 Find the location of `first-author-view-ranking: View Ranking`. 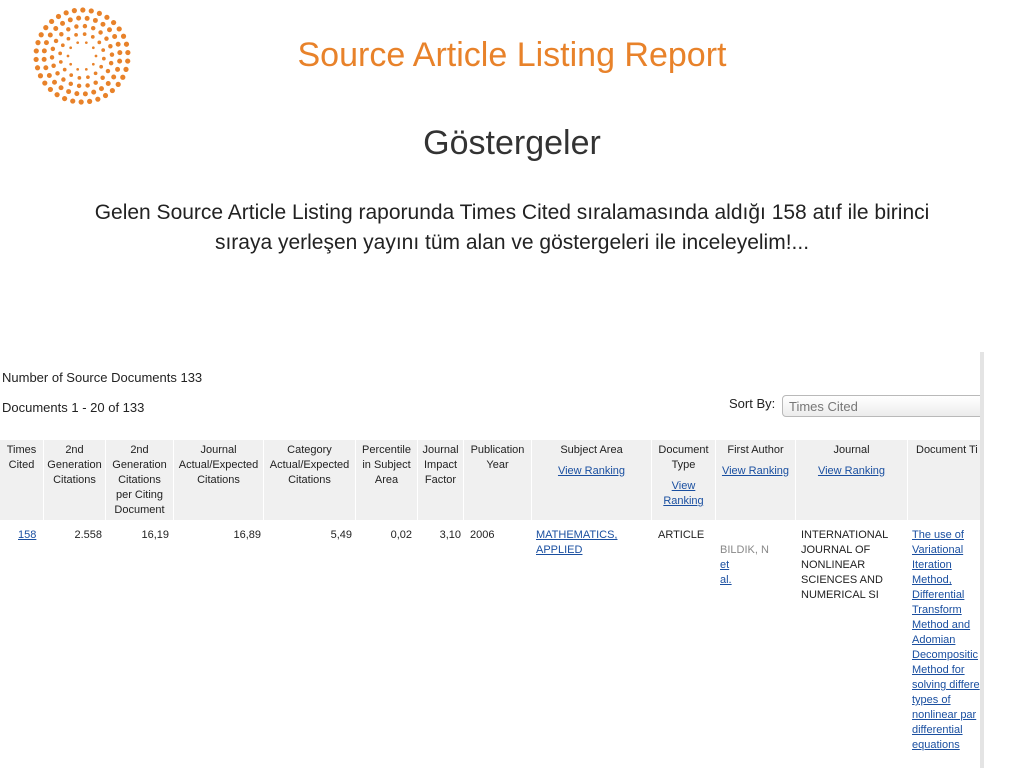

first-author-view-ranking: View Ranking is located at coordinates (755, 471).